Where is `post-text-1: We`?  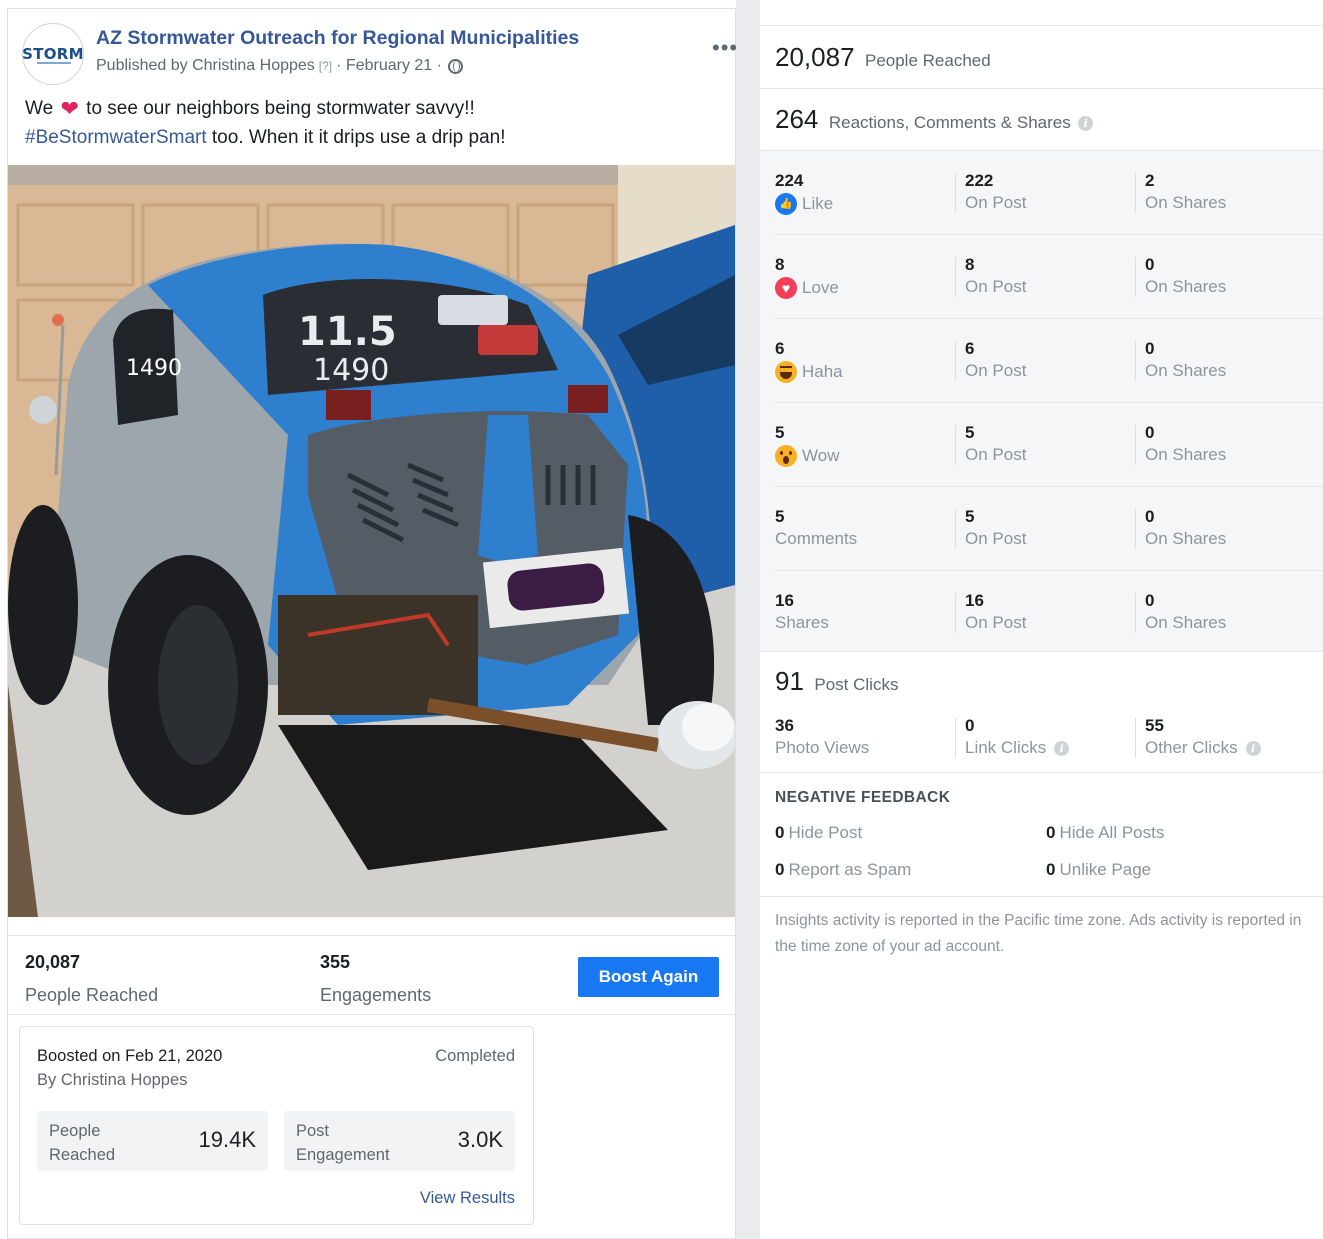
post-text-1: We is located at coordinates (39, 108).